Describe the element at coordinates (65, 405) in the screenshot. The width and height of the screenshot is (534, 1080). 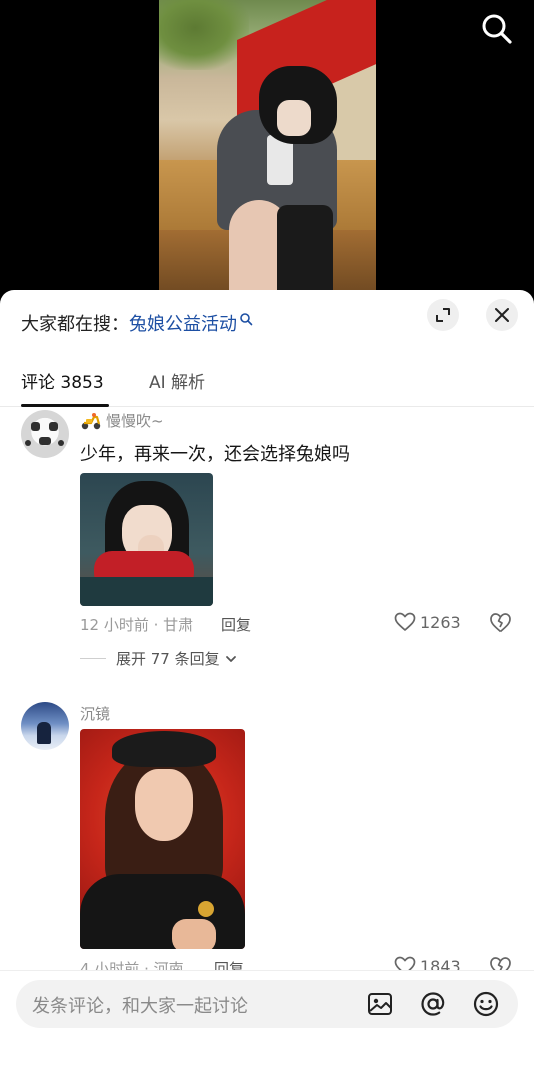
I see `active-tab-indicator` at that location.